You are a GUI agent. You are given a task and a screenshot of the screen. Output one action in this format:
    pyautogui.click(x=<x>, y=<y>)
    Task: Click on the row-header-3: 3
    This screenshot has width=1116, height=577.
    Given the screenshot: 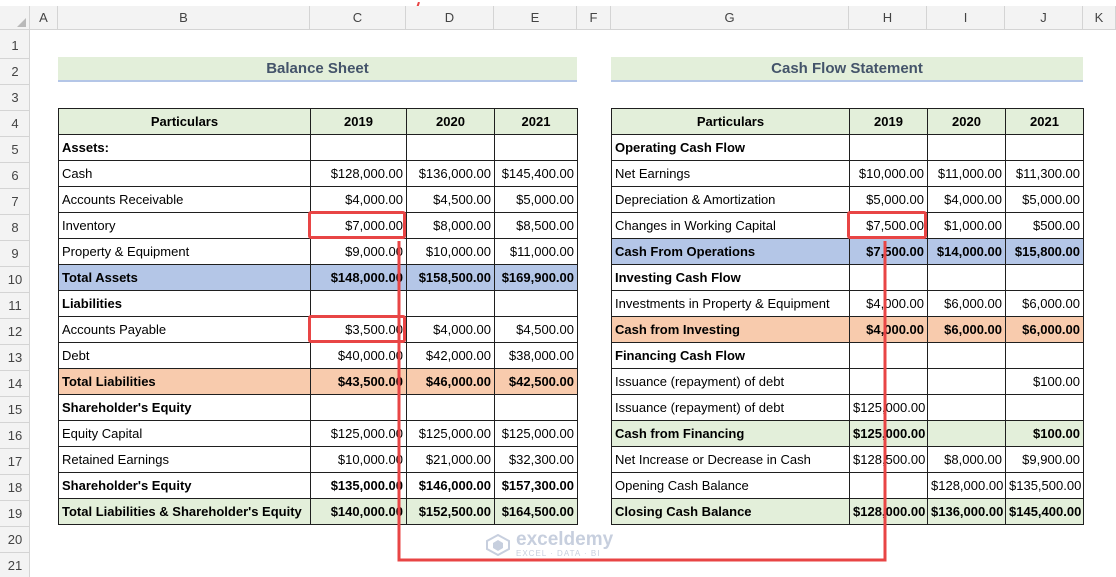 What is the action you would take?
    pyautogui.click(x=15, y=98)
    